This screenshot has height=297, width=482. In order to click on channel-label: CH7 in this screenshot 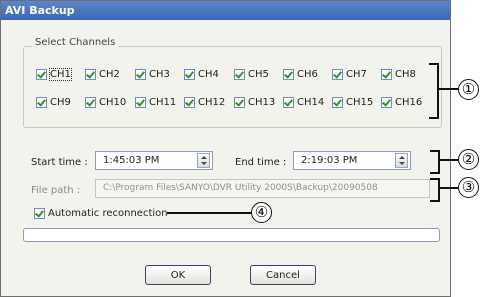, I will do `click(356, 74)`.